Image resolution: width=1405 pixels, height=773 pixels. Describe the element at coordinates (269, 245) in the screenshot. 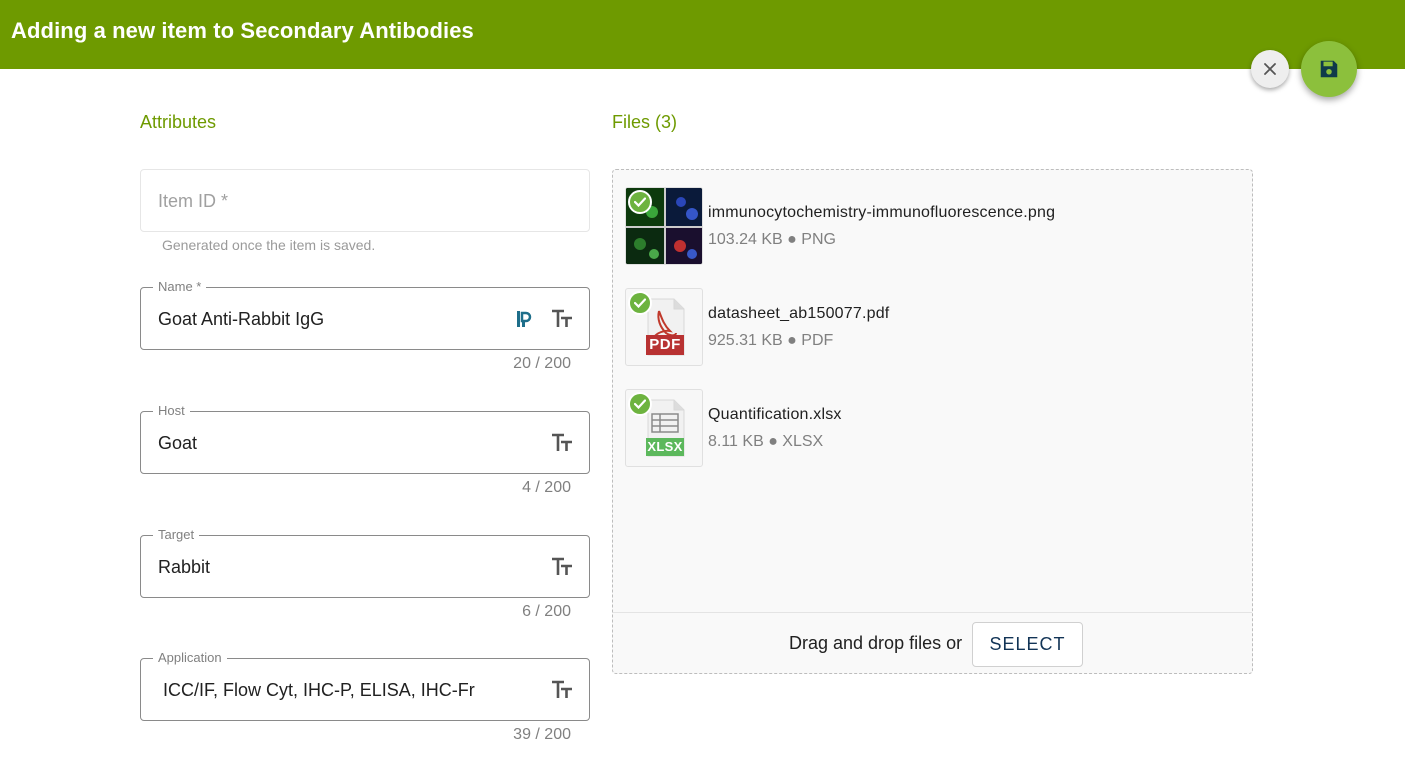

I see `item-id-hint: Generated once the item is saved.` at that location.